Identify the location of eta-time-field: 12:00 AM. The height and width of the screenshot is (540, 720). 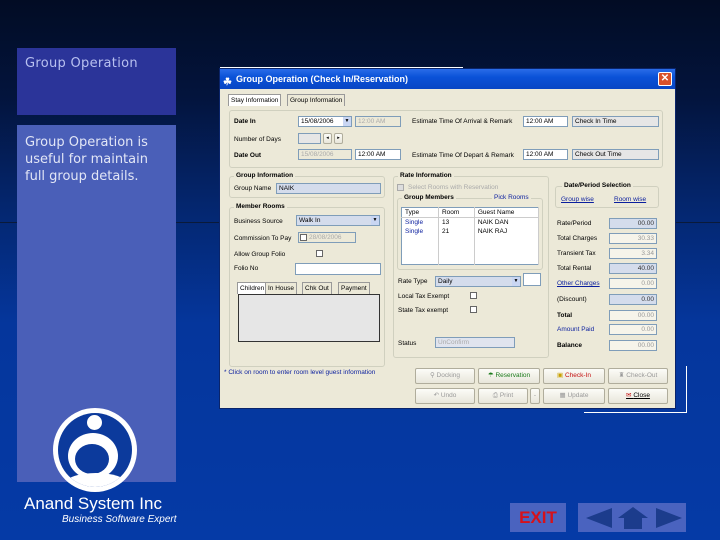
(545, 121).